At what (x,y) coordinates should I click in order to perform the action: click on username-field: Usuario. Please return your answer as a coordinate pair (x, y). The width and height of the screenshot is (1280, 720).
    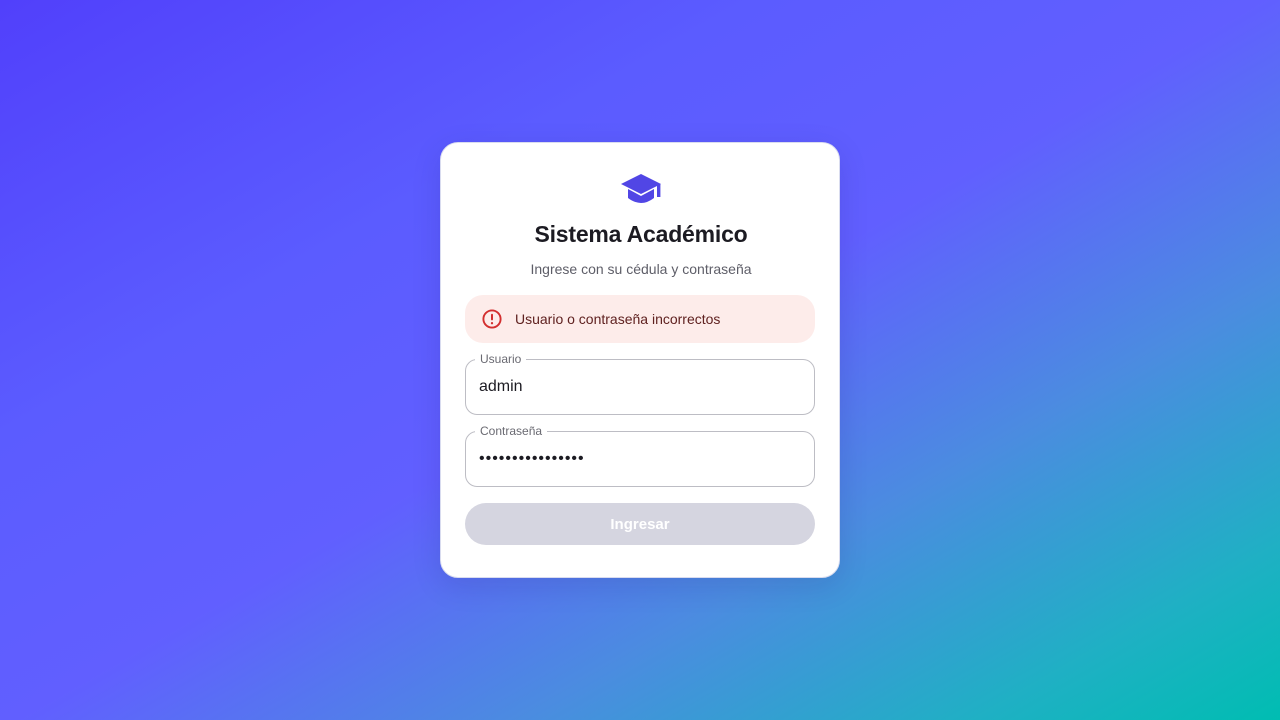
    Looking at the image, I should click on (640, 383).